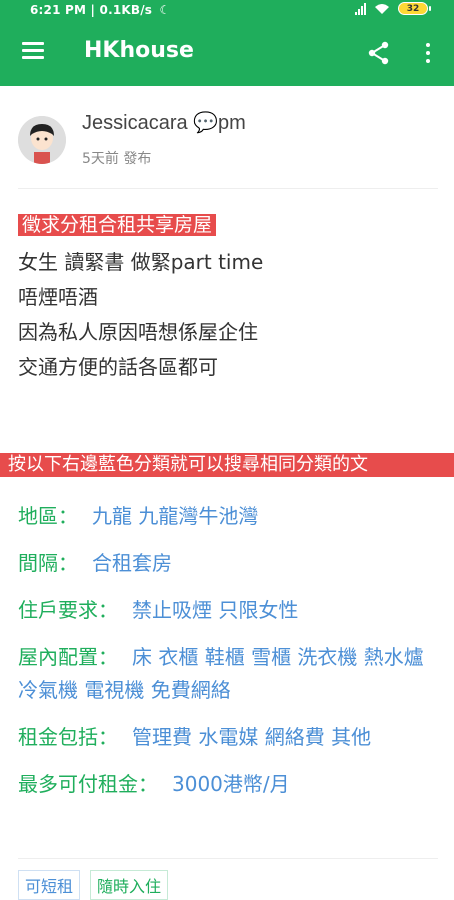 The image size is (454, 900). I want to click on detail-label: 地區：, so click(48, 516).